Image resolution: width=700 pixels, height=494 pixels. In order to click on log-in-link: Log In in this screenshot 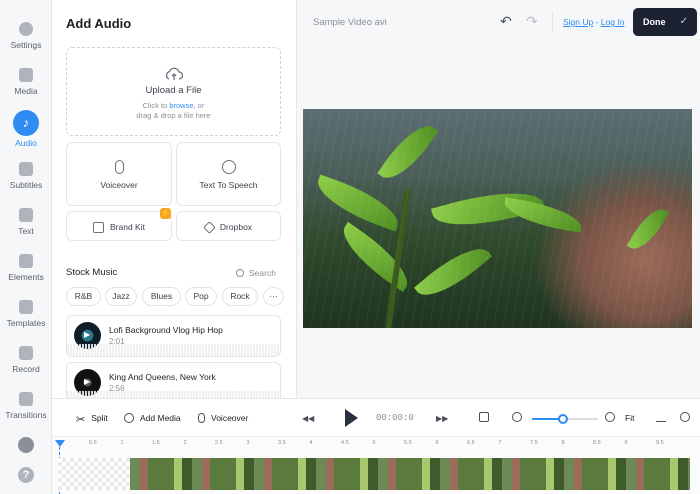, I will do `click(613, 22)`.